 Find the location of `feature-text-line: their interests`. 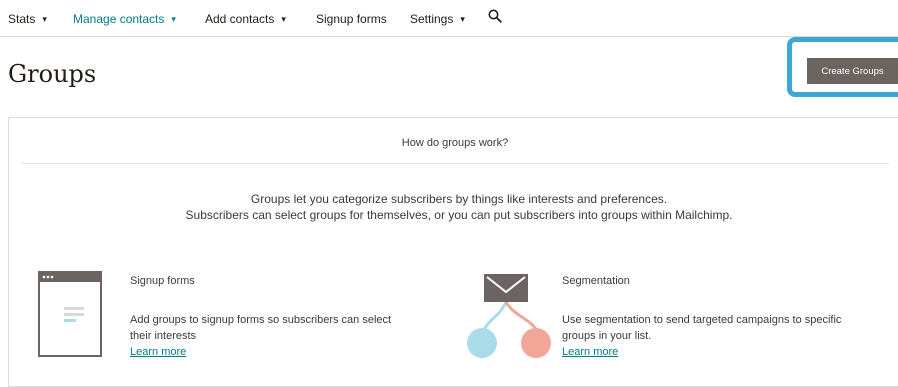

feature-text-line: their interests is located at coordinates (163, 336).